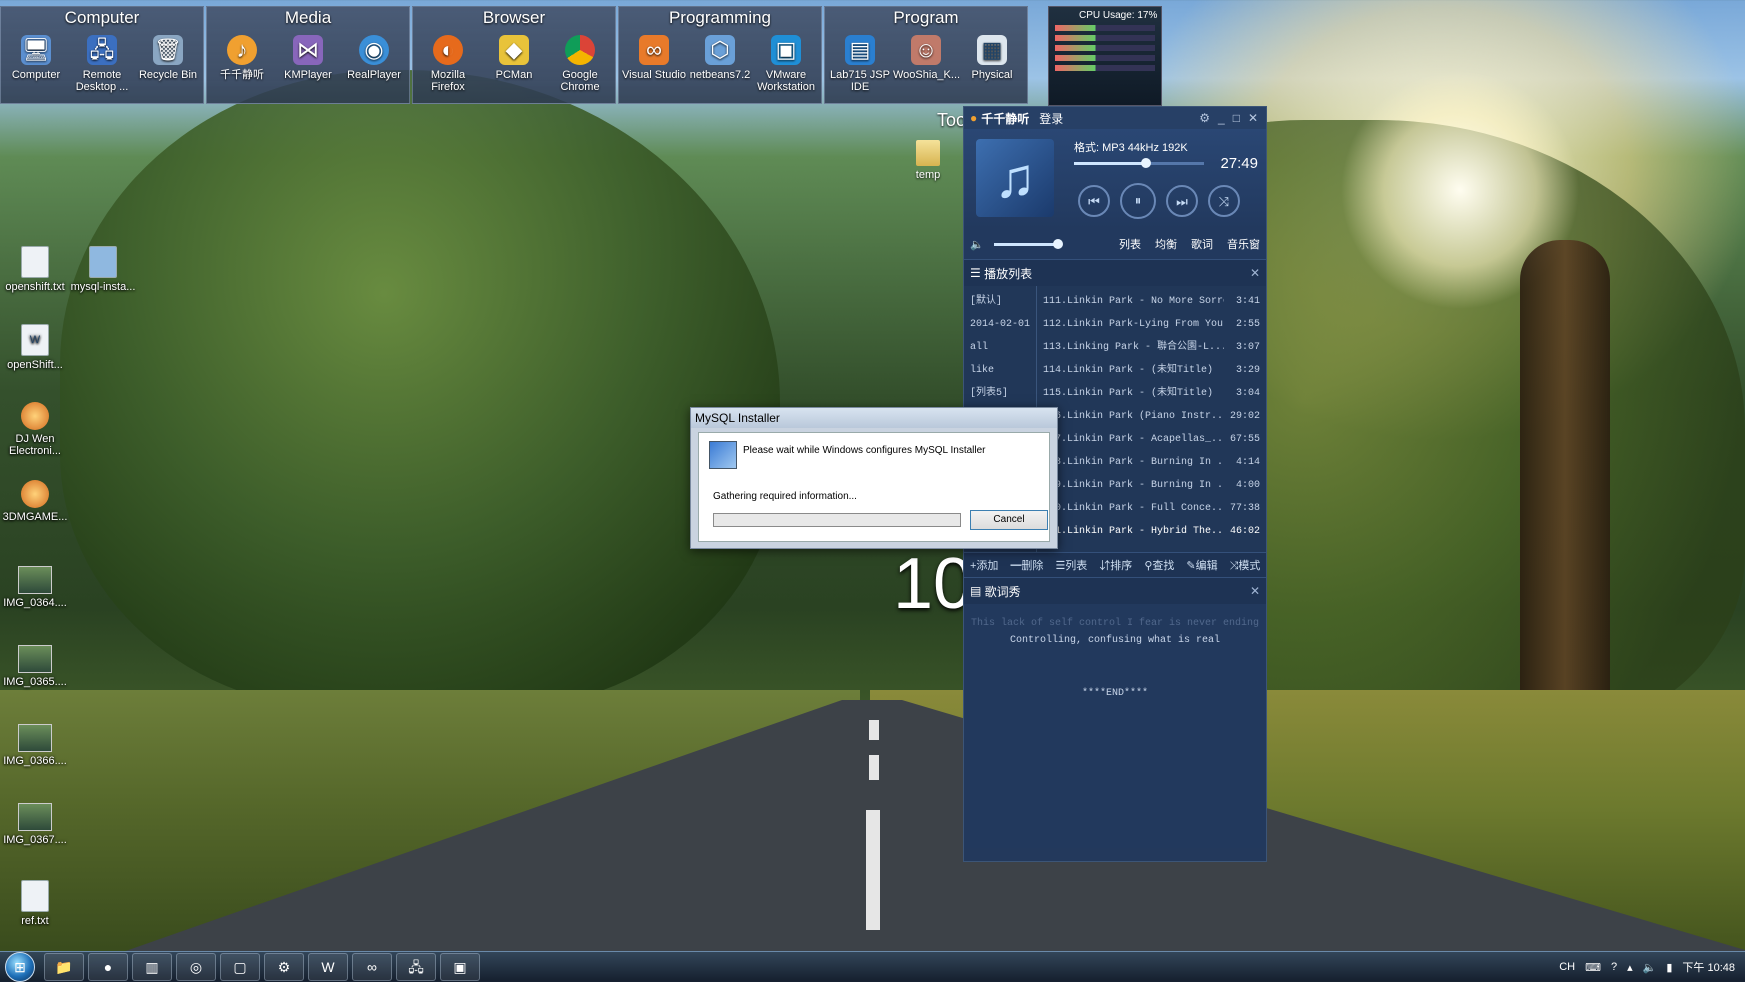  What do you see at coordinates (1000, 301) in the screenshot?
I see `playlist-category: [默认]` at bounding box center [1000, 301].